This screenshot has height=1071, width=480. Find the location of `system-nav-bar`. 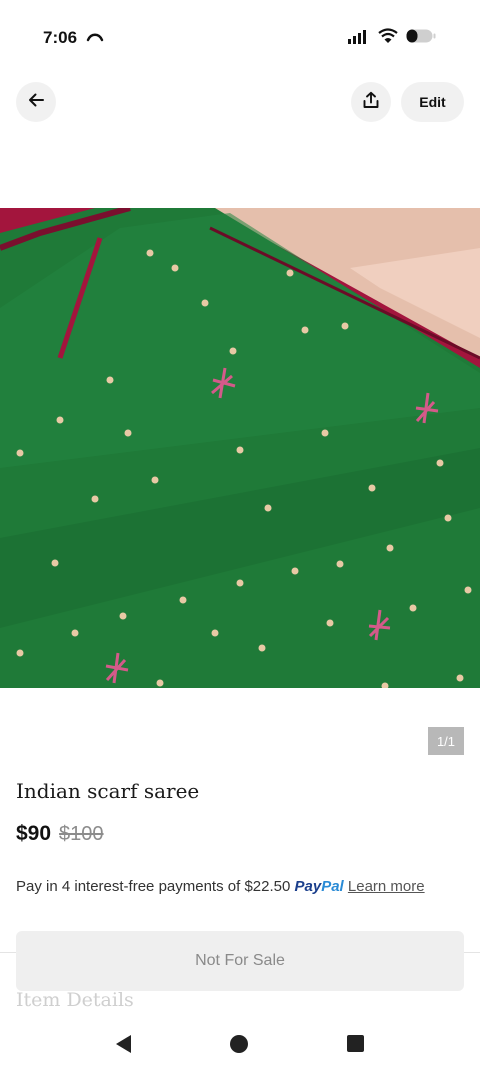

system-nav-bar is located at coordinates (240, 1043).